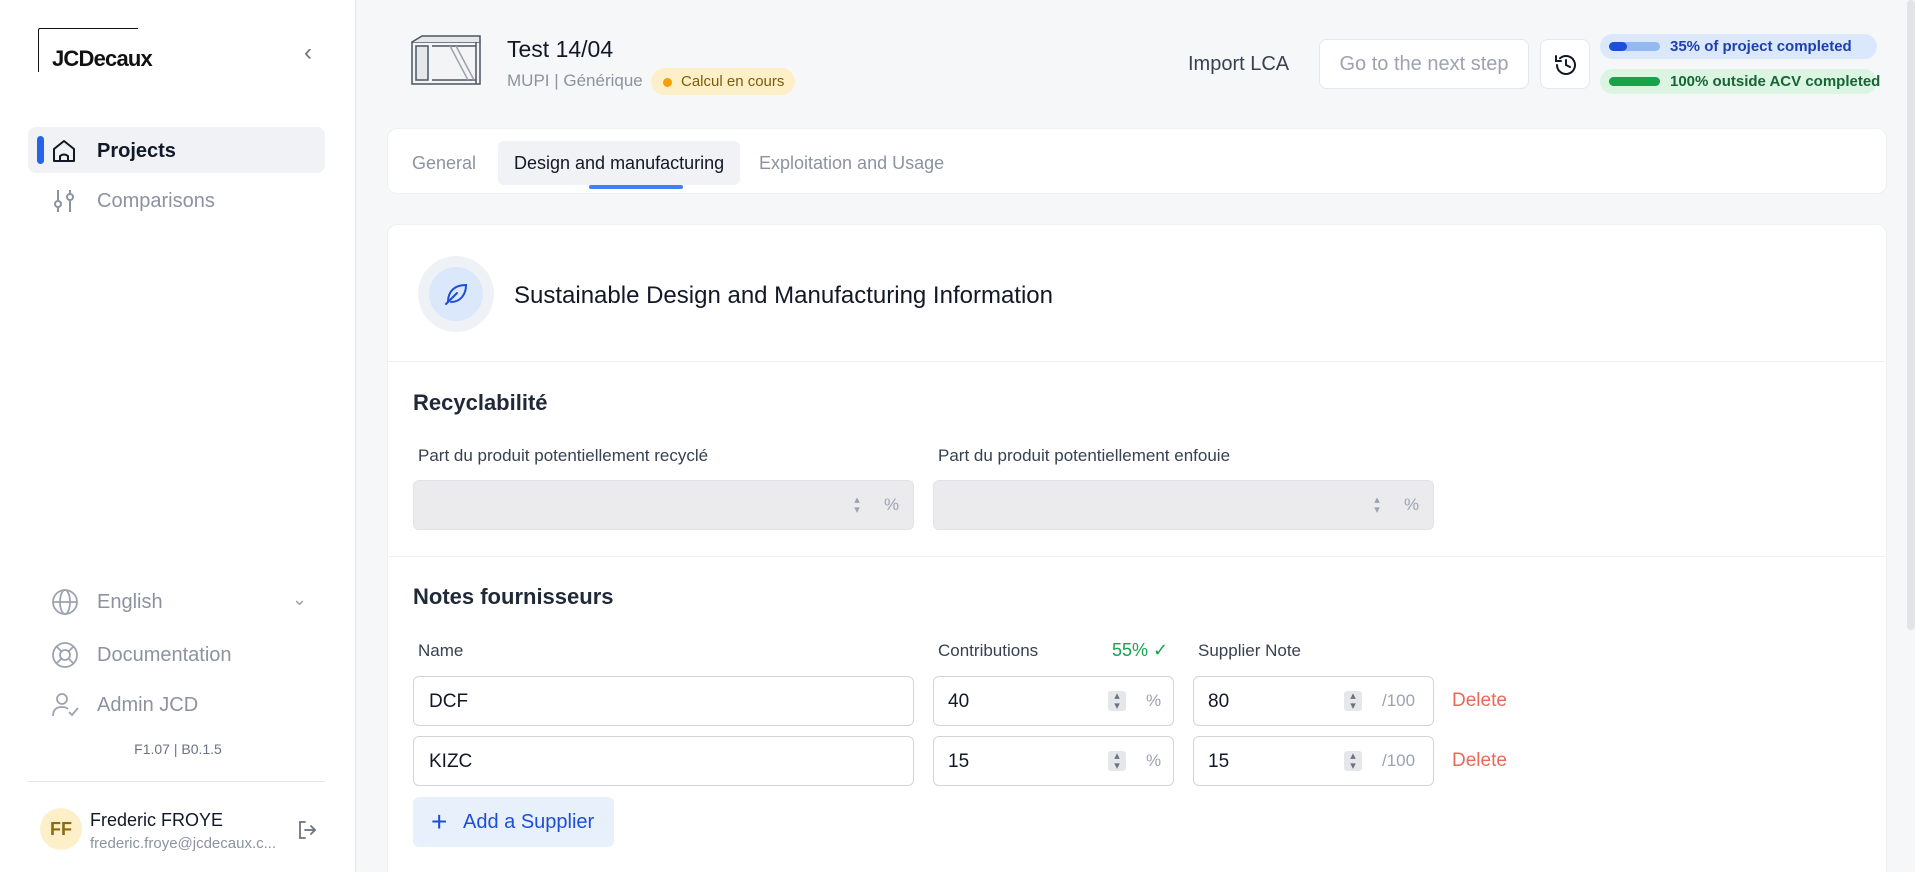 This screenshot has height=872, width=1915. I want to click on section-icon-wrapper, so click(456, 294).